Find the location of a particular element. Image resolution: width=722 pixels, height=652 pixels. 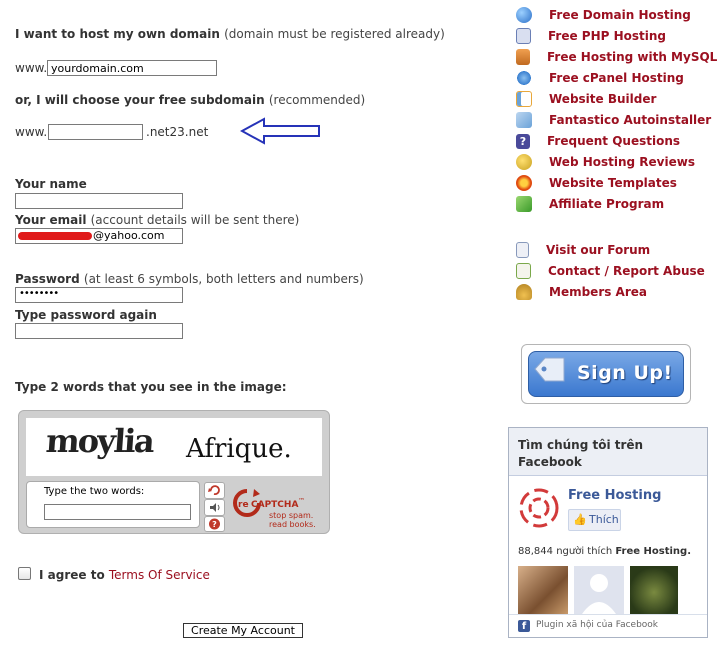

menu-item-contact: Contact / Report Abuse is located at coordinates (610, 271).